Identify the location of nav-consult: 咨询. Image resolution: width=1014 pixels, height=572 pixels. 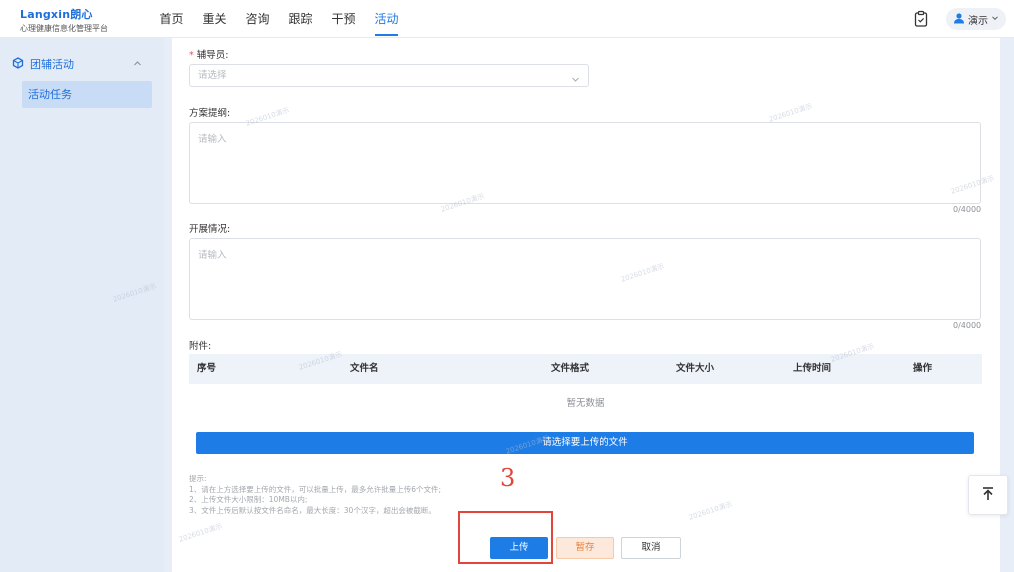
(257, 19).